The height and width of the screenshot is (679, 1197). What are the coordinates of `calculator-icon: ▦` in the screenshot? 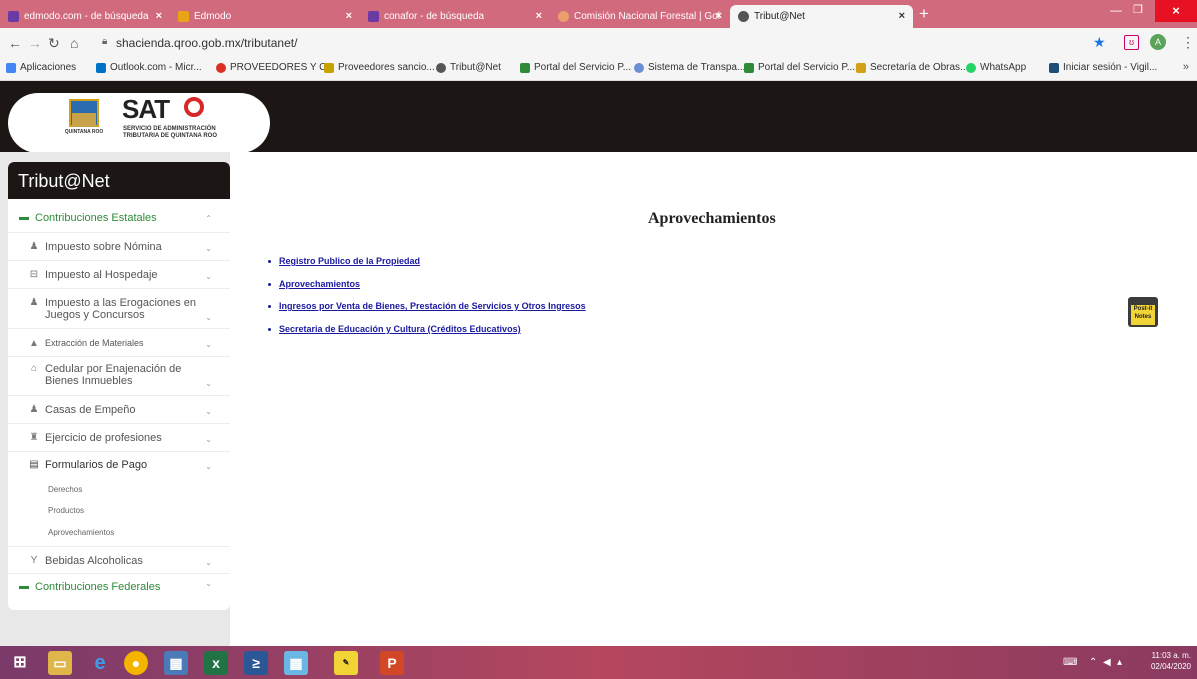 It's located at (176, 663).